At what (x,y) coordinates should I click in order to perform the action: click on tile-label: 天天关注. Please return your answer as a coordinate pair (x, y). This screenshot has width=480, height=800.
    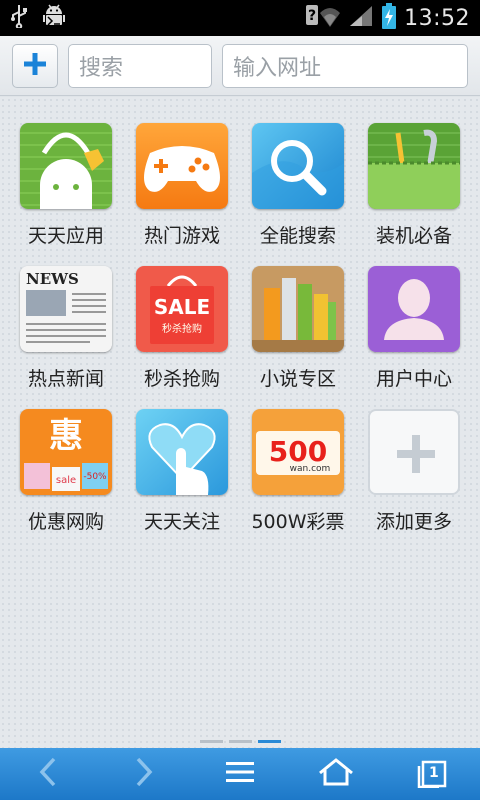
    Looking at the image, I should click on (181, 522).